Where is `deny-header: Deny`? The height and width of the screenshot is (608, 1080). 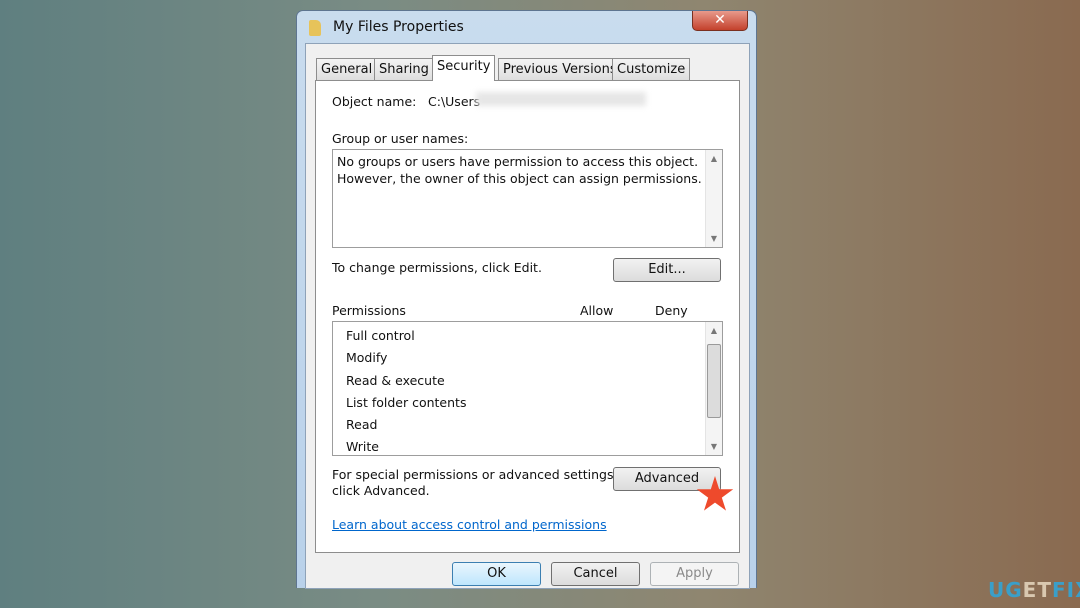 deny-header: Deny is located at coordinates (671, 310).